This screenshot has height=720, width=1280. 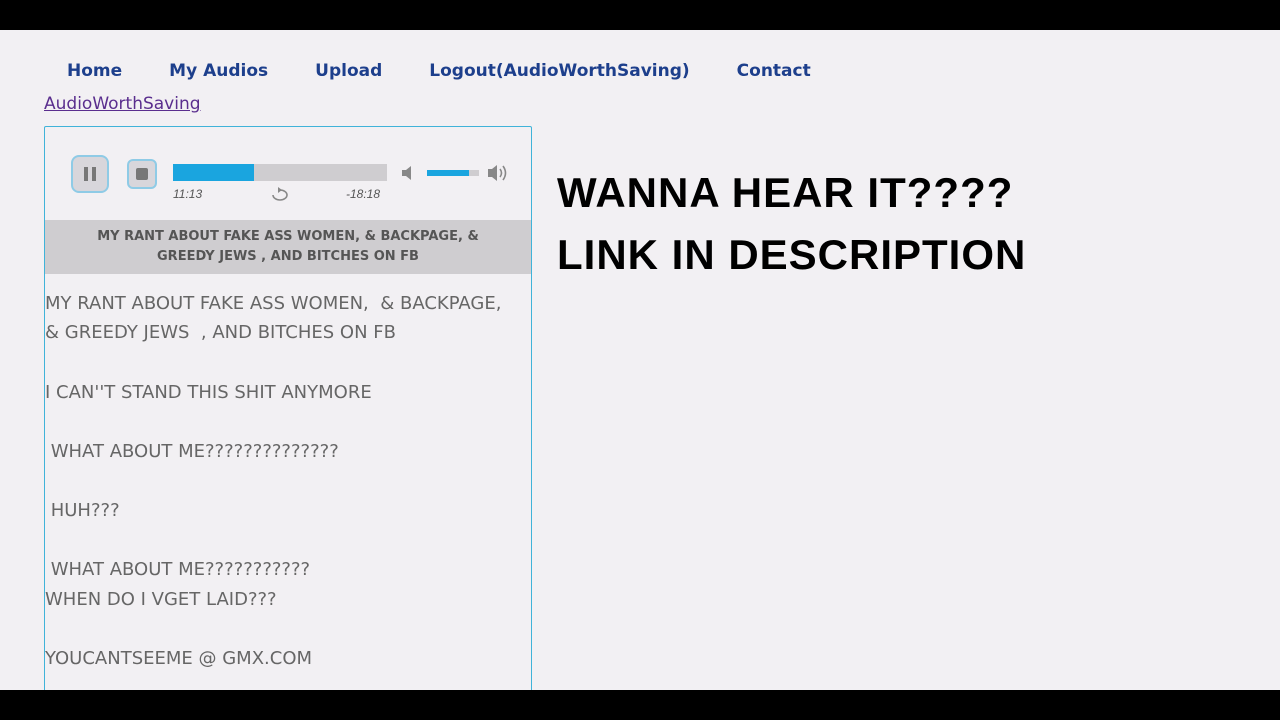 I want to click on description-line: YOUCANTSEEME @ GMX.COM, so click(x=179, y=658).